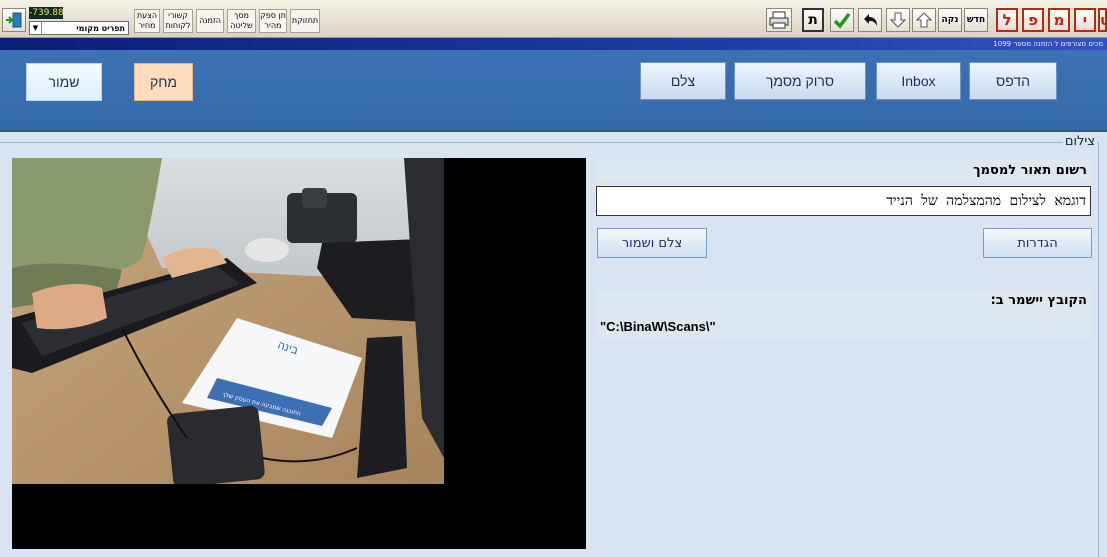 The image size is (1107, 557). I want to click on settings-button: הגדרות, so click(1037, 243).